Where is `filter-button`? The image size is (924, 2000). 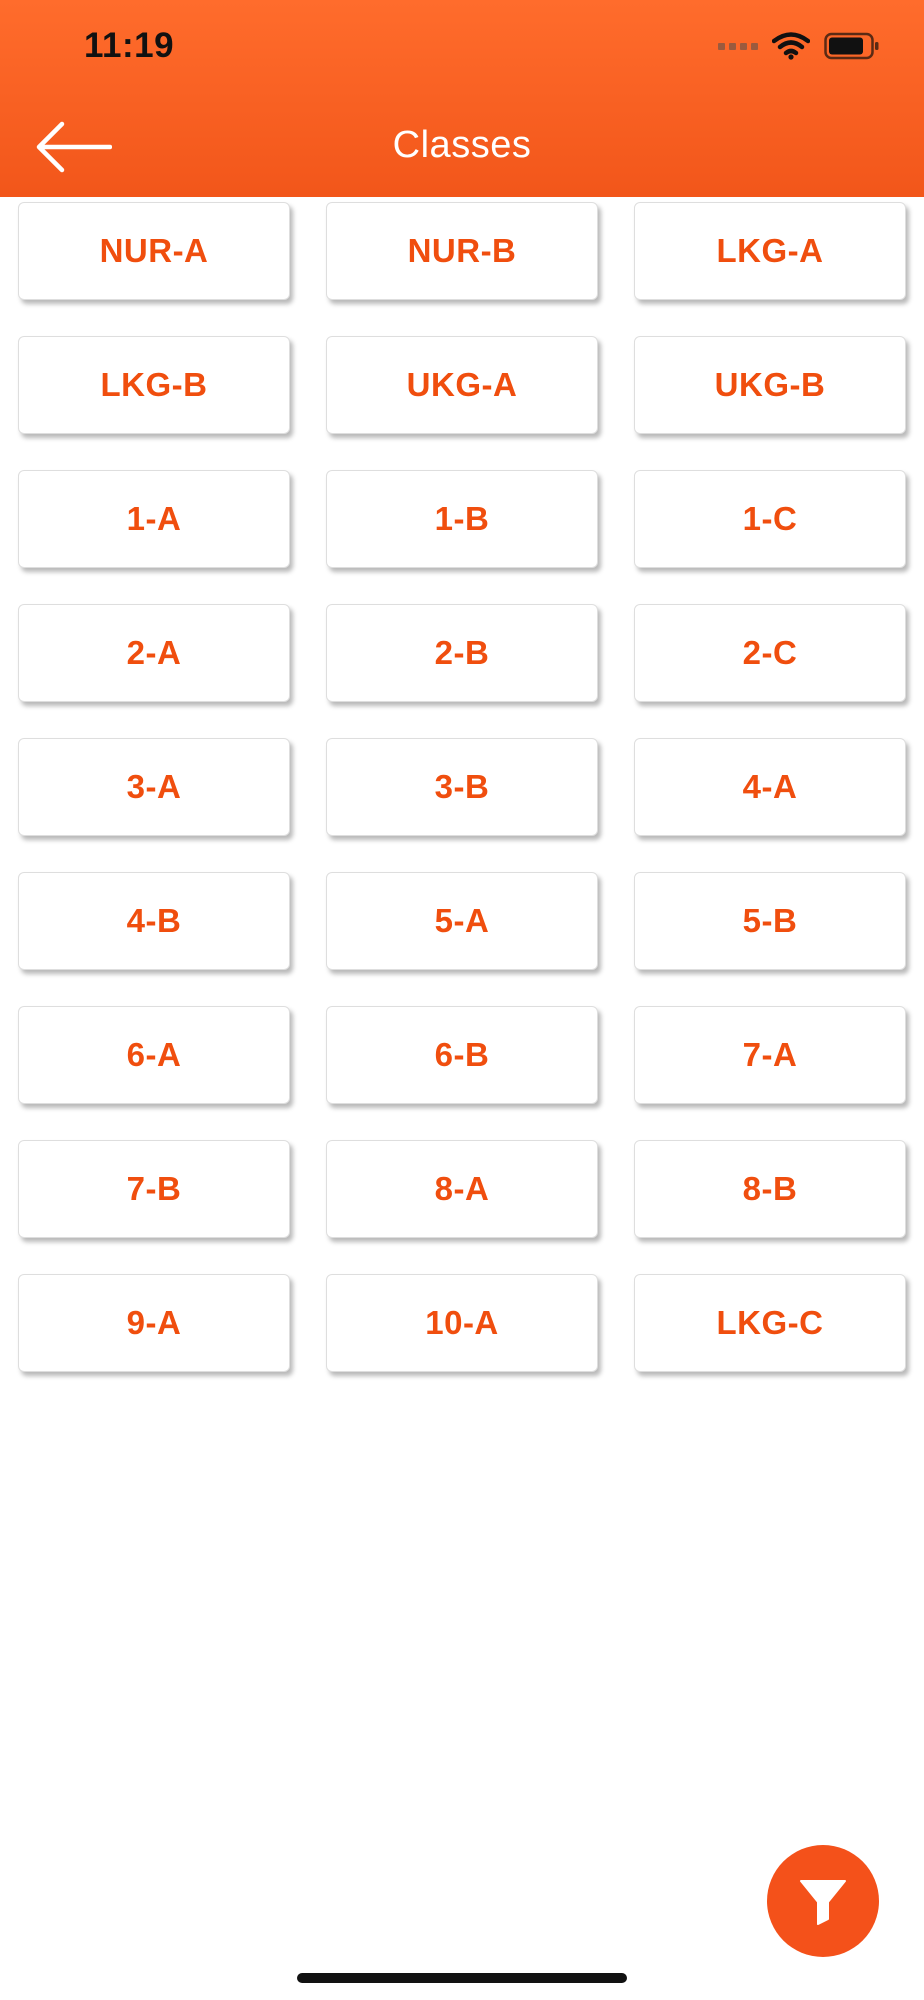
filter-button is located at coordinates (823, 1901).